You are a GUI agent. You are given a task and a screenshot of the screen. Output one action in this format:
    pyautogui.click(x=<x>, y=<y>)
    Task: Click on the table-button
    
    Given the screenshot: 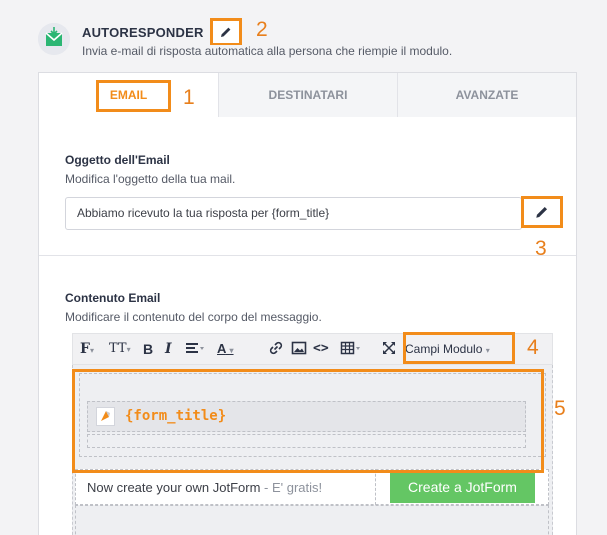 What is the action you would take?
    pyautogui.click(x=351, y=350)
    